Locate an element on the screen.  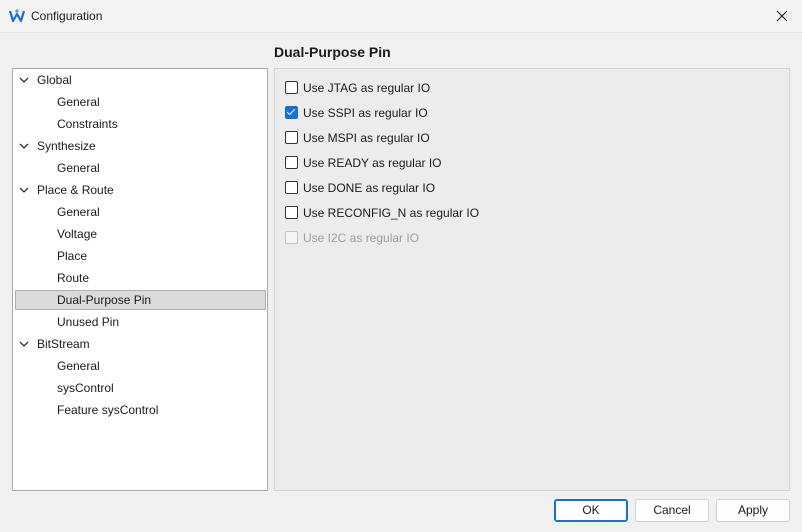
option-label: Use JTAG as regular IO is located at coordinates (367, 88).